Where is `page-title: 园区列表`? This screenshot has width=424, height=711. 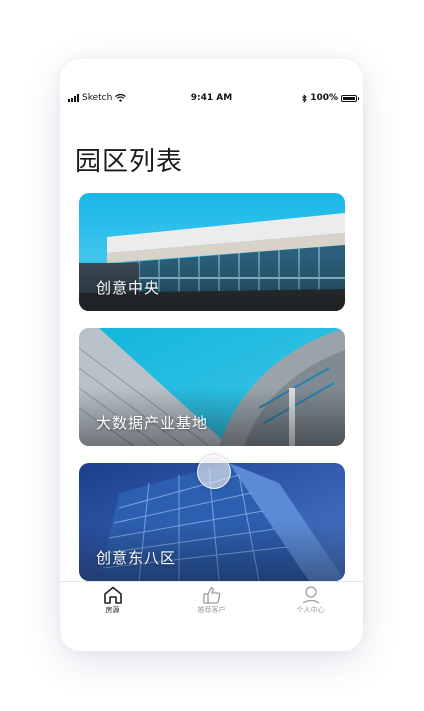
page-title: 园区列表 is located at coordinates (129, 162).